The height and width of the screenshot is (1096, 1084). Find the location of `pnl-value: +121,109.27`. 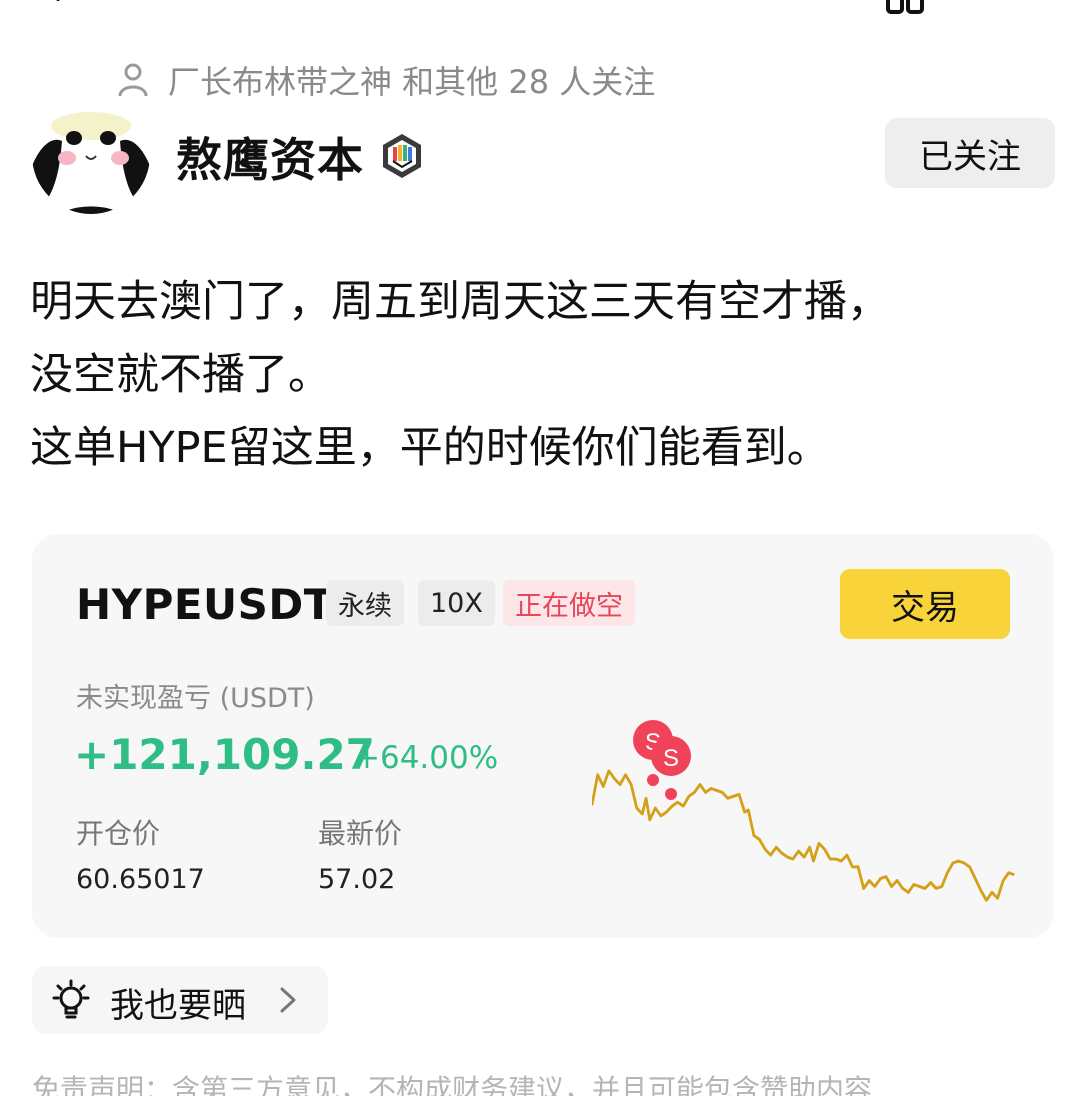

pnl-value: +121,109.27 is located at coordinates (224, 754).